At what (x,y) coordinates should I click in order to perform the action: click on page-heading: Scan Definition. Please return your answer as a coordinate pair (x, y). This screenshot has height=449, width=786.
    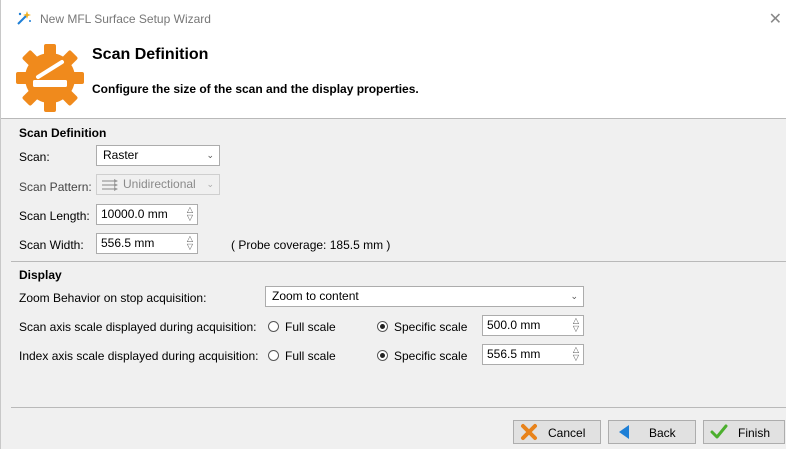
    Looking at the image, I should click on (150, 54).